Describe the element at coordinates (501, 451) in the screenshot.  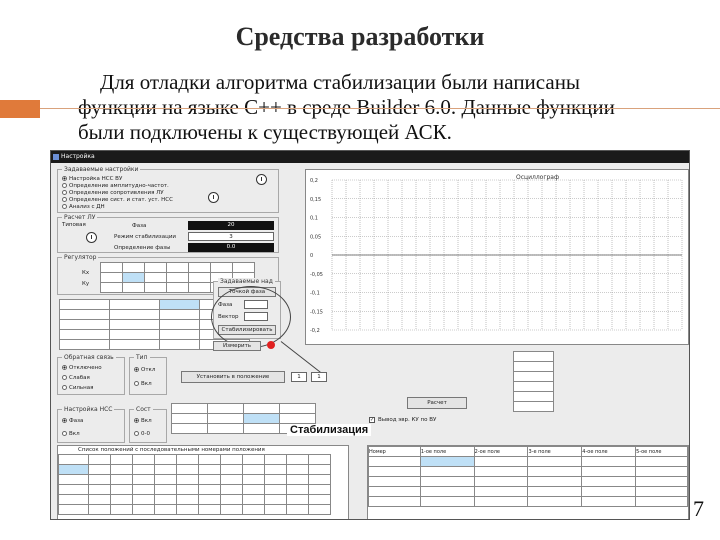
I see `results-header-3: 2-ое поле` at that location.